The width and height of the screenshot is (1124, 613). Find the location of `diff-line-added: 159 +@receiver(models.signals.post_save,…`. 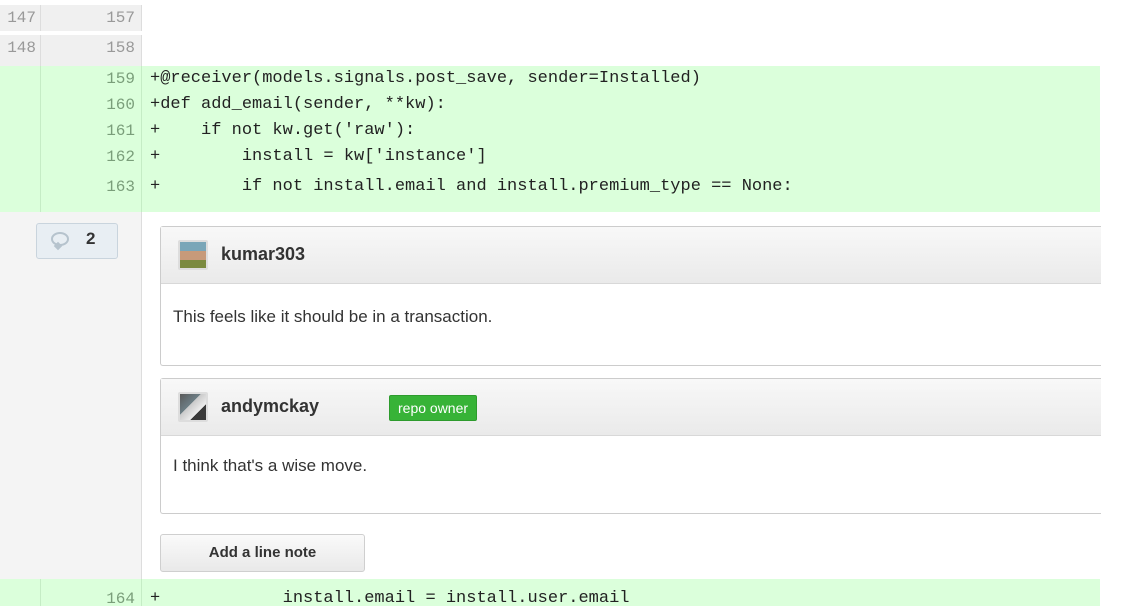

diff-line-added: 159 +@receiver(models.signals.post_save,… is located at coordinates (550, 79).